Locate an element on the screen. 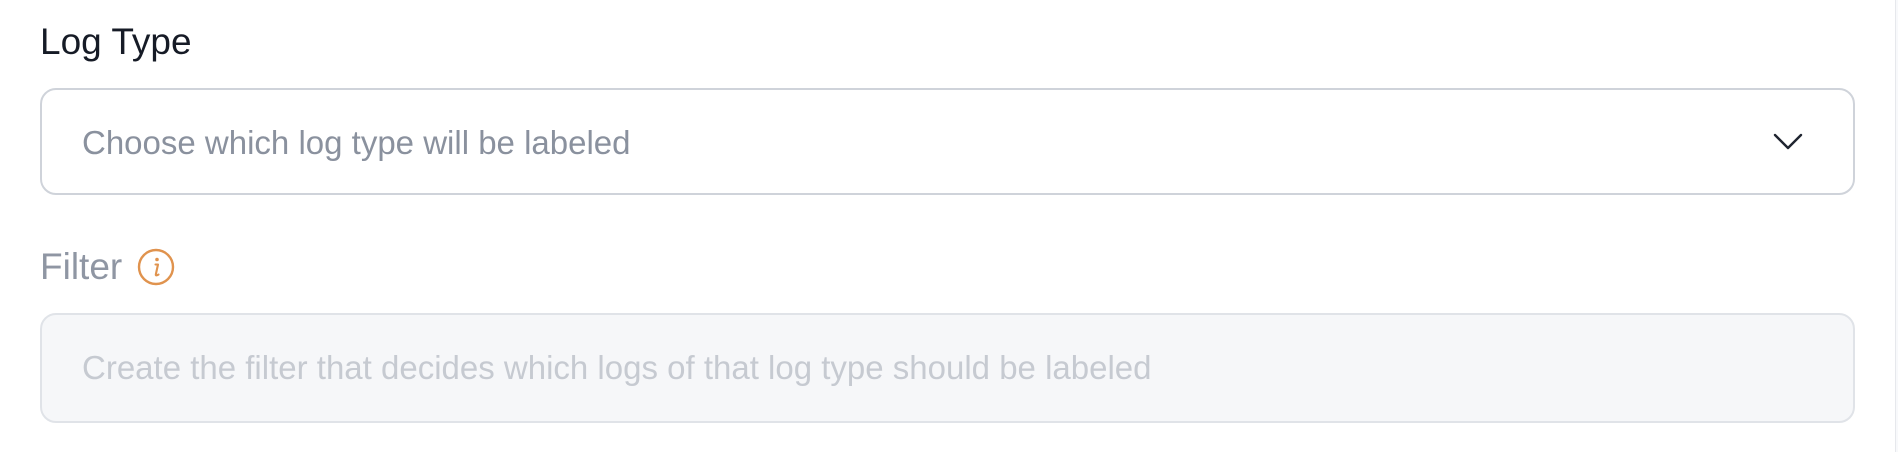  info-icon is located at coordinates (156, 267).